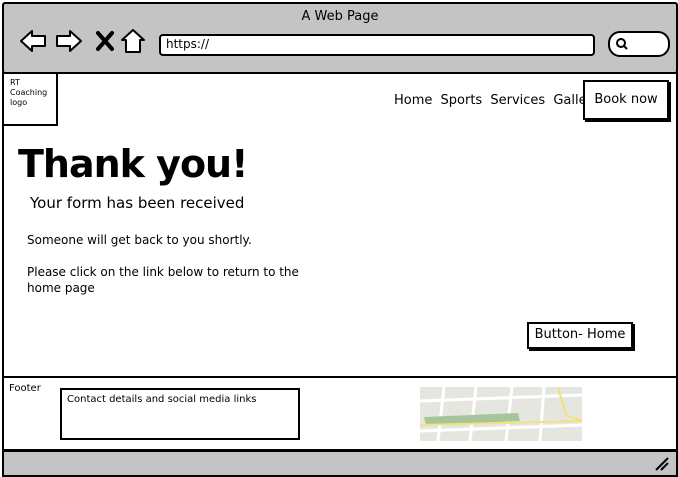  I want to click on stop-x-icon, so click(105, 41).